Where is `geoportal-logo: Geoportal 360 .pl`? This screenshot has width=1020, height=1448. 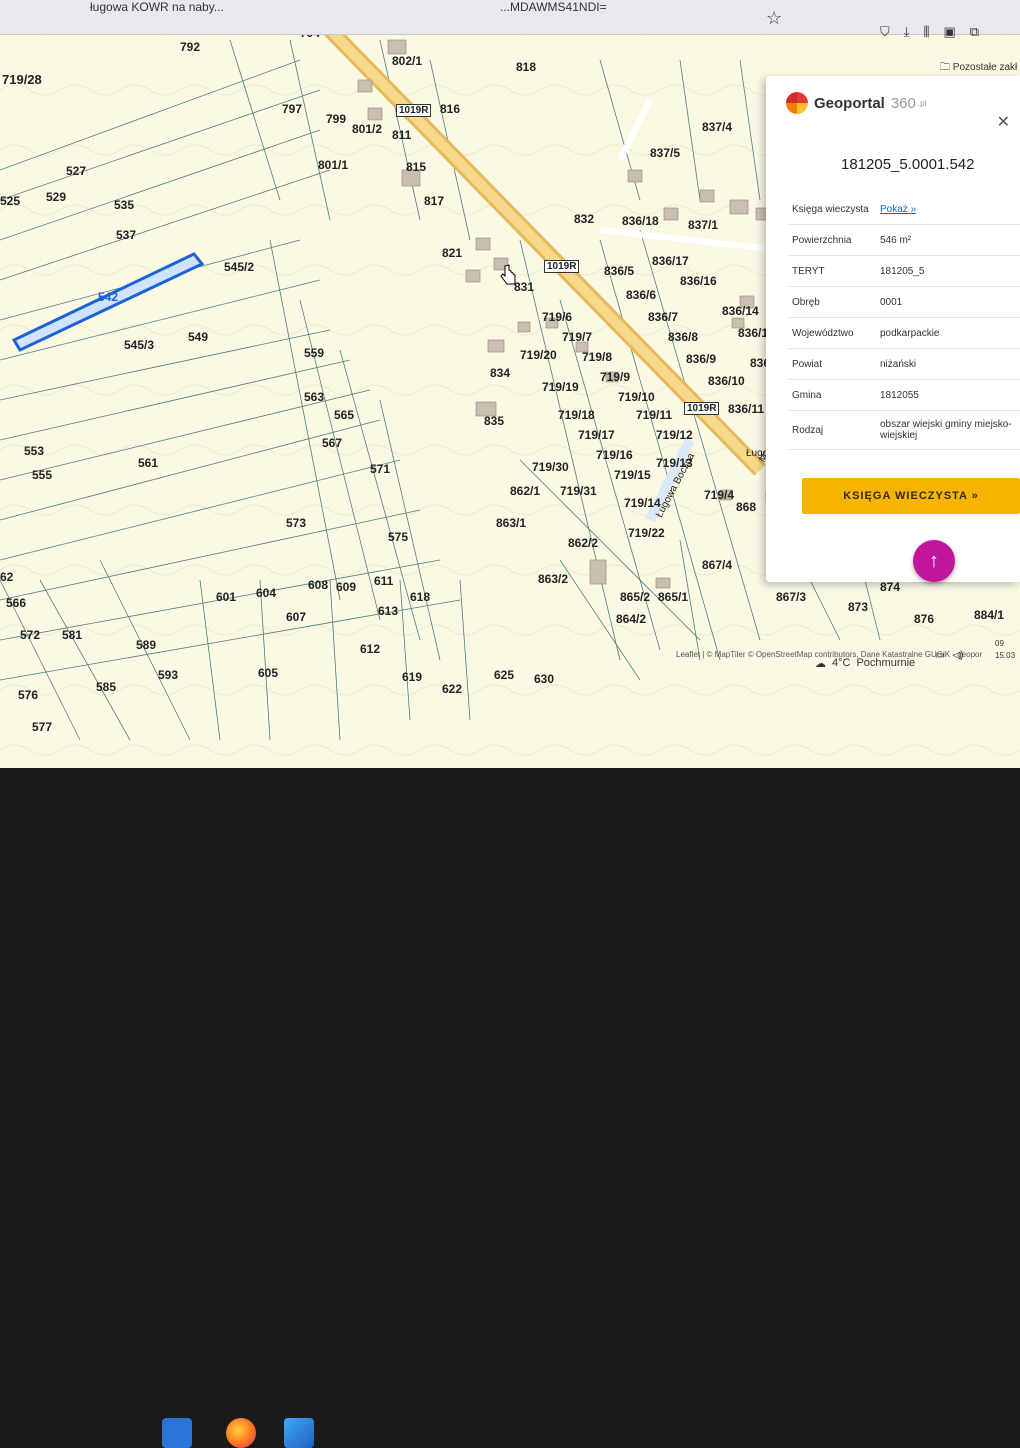 geoportal-logo: Geoportal 360 .pl is located at coordinates (856, 103).